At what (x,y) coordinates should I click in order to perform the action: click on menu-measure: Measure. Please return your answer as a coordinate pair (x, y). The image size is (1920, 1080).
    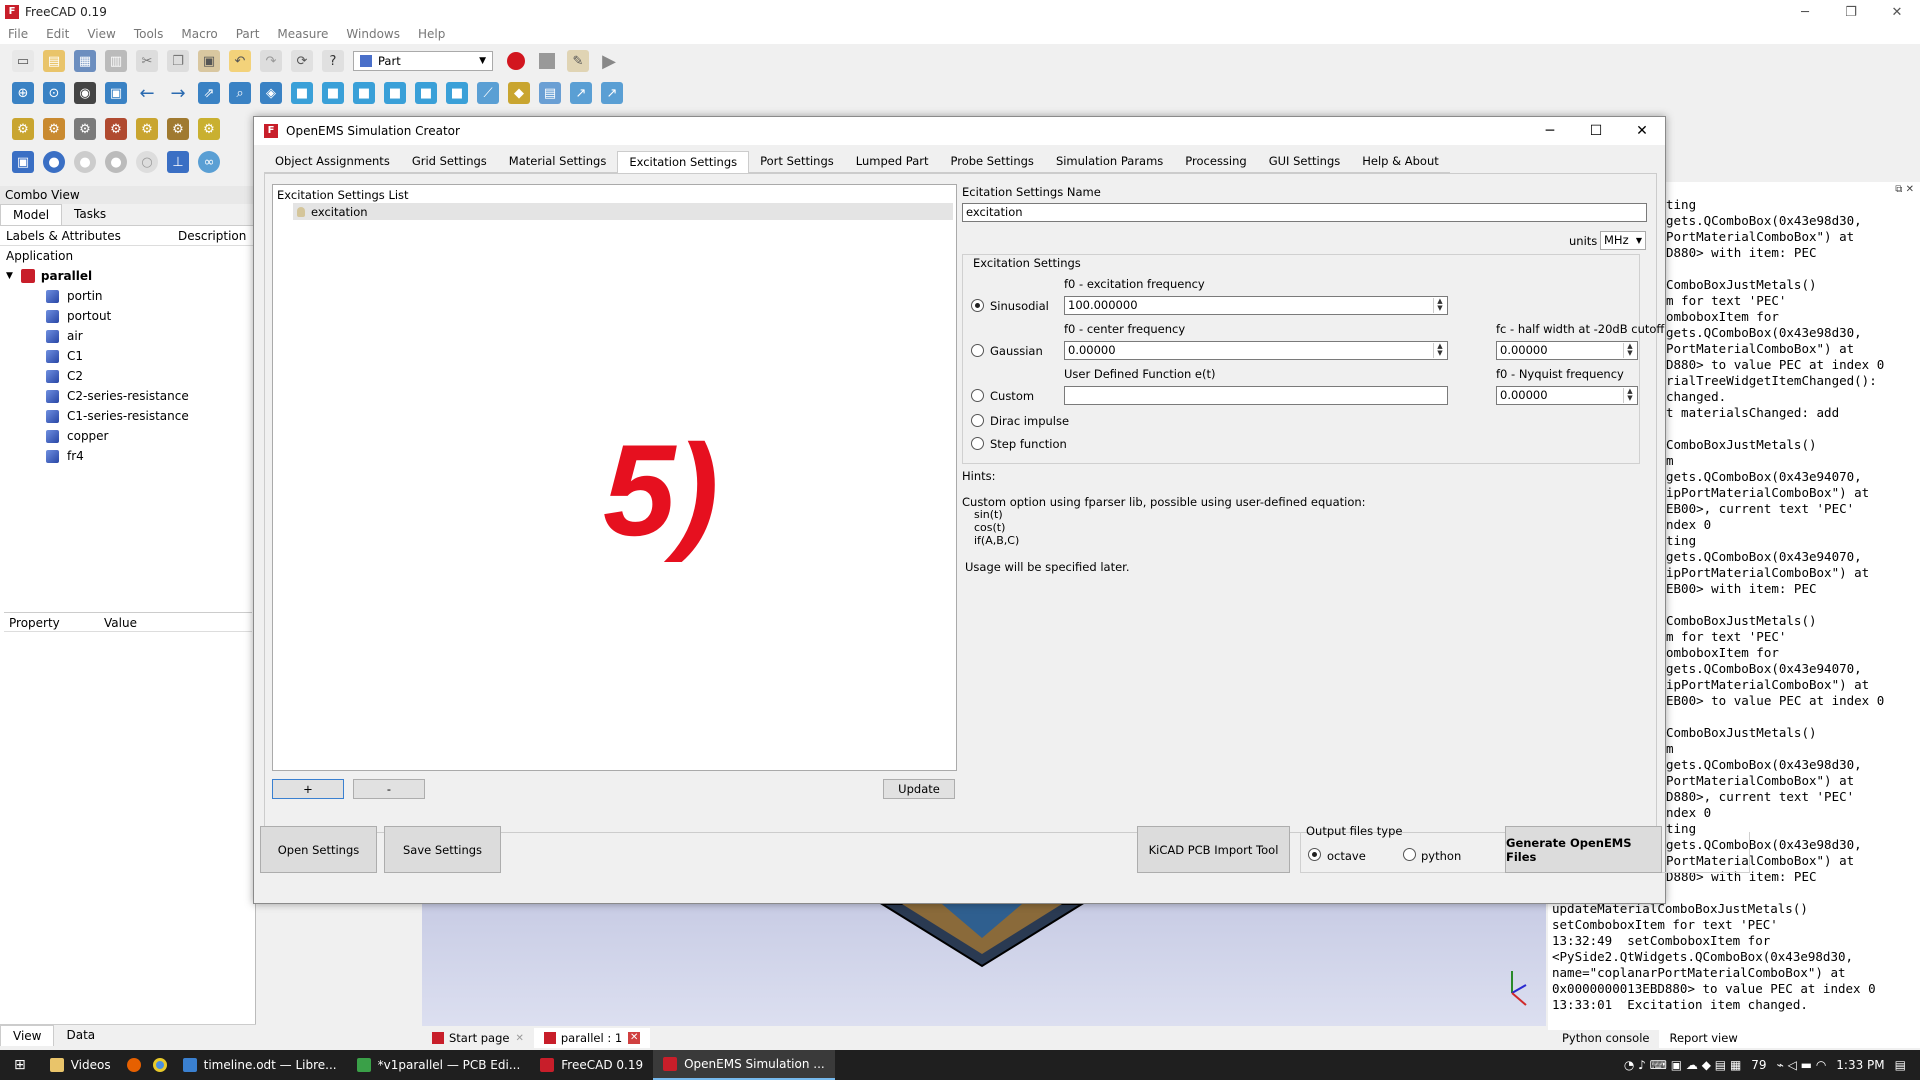
    Looking at the image, I should click on (302, 34).